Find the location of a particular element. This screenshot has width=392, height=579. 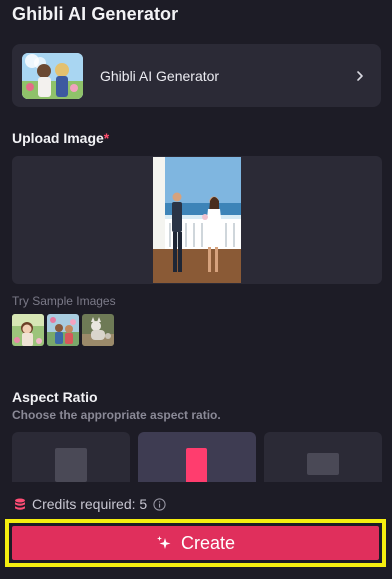

model-thumbnail is located at coordinates (52, 75).